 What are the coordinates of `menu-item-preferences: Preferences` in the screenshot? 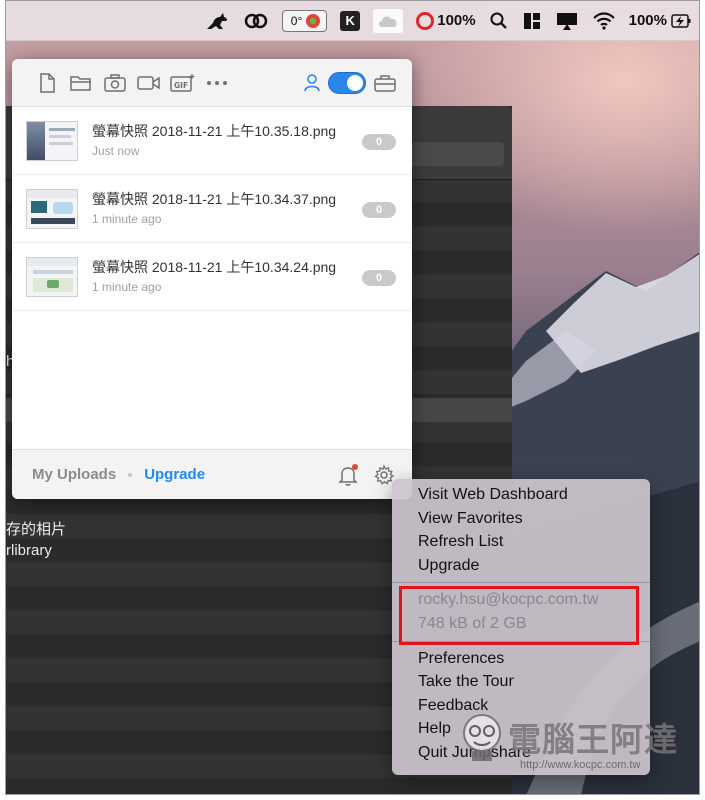 It's located at (521, 659).